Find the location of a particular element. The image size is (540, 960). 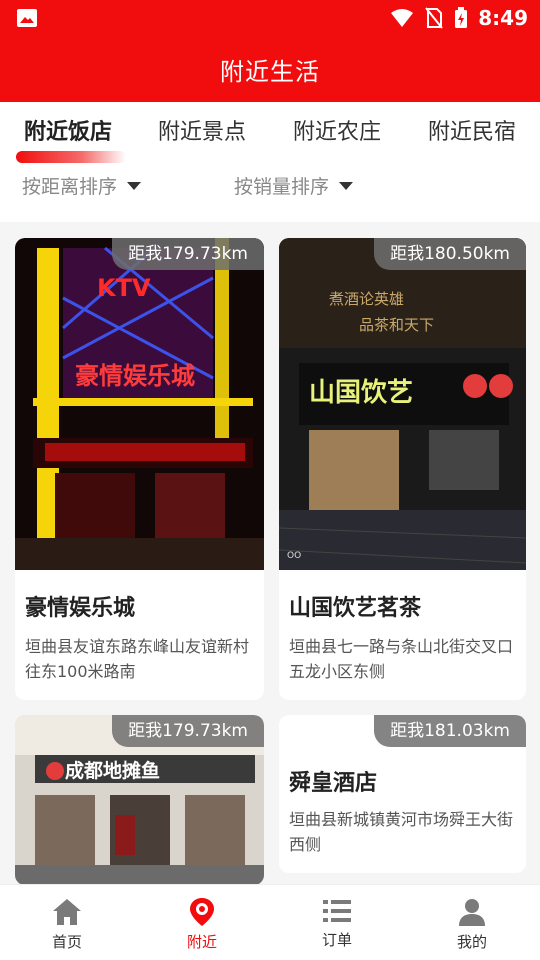

image-icon is located at coordinates (27, 18).